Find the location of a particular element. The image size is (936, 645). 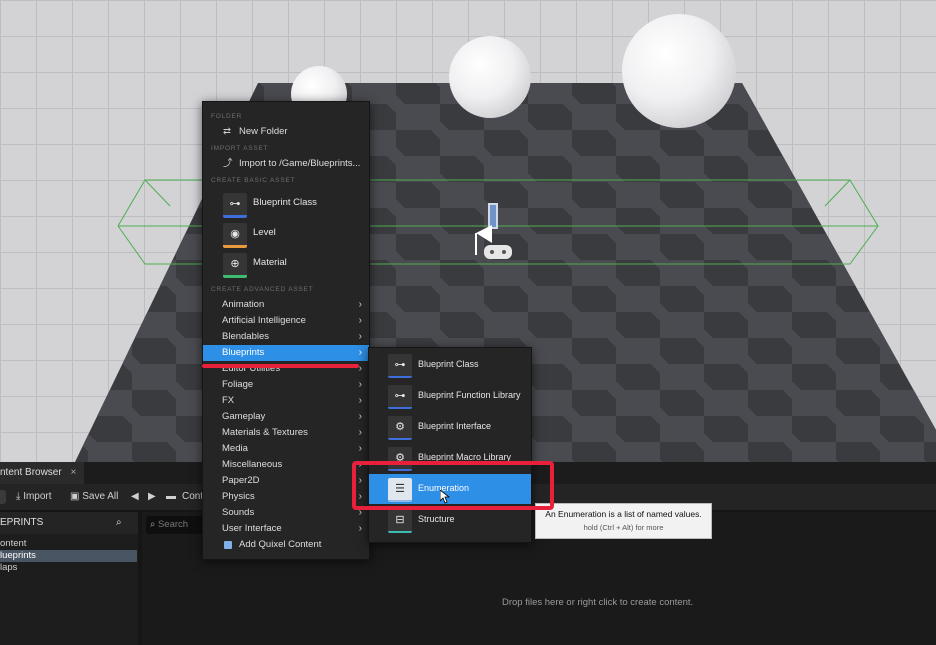

menu-item-label: Foliage is located at coordinates (238, 384).